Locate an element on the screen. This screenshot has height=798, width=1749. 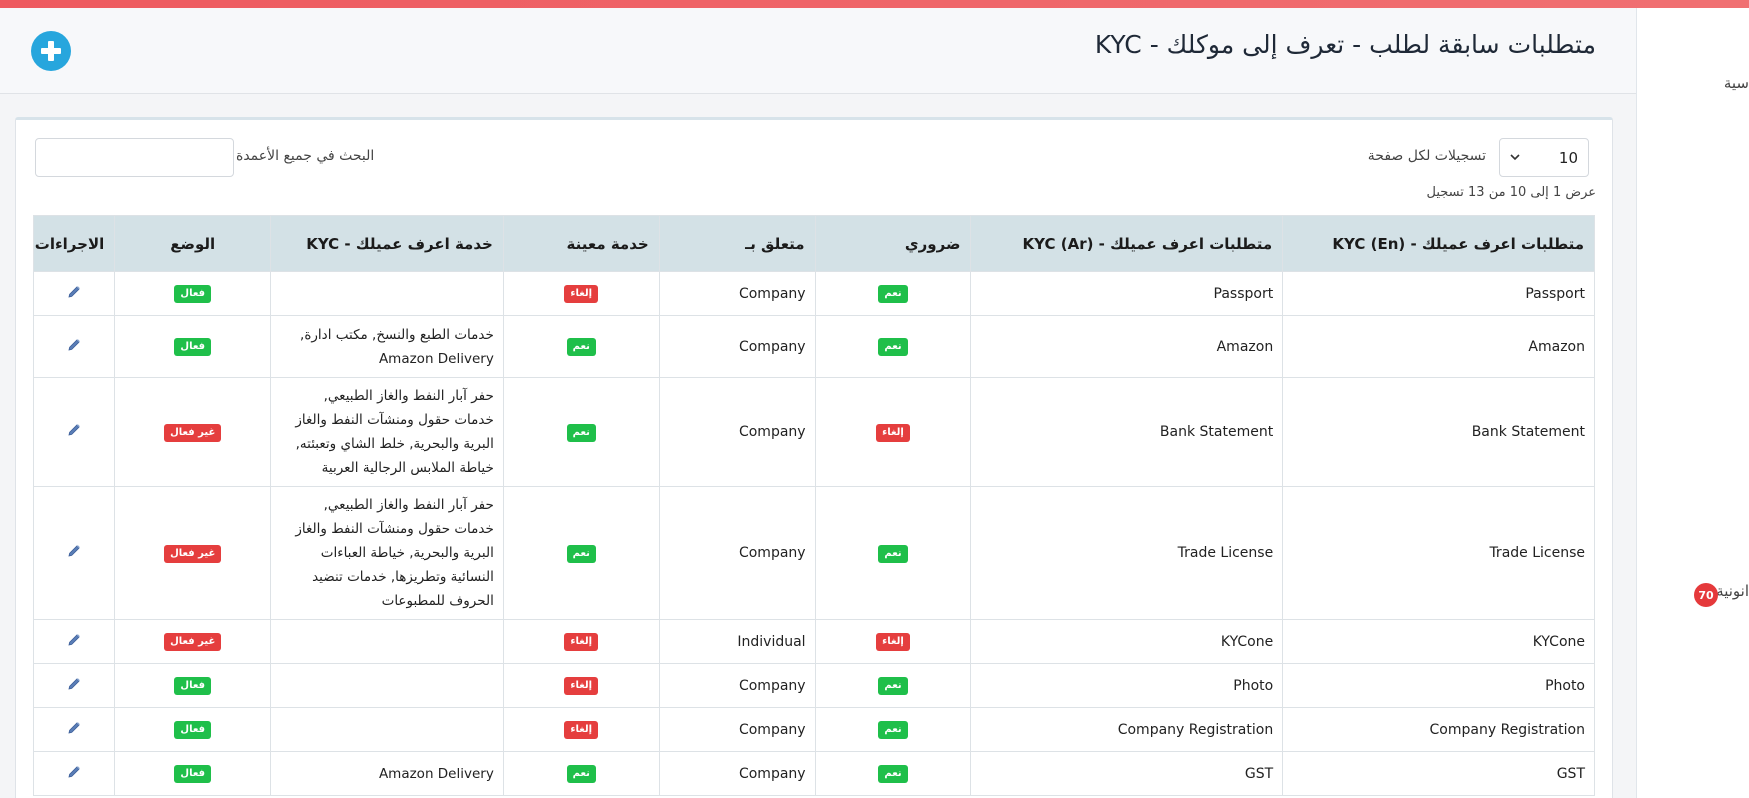
sidebar-item-label: انونية is located at coordinates (1732, 591).